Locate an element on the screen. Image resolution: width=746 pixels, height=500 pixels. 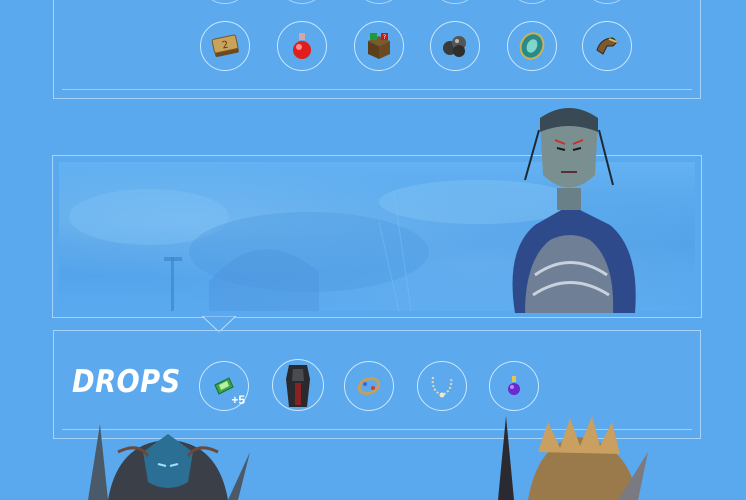
drop-slot-necklace is located at coordinates (442, 386).